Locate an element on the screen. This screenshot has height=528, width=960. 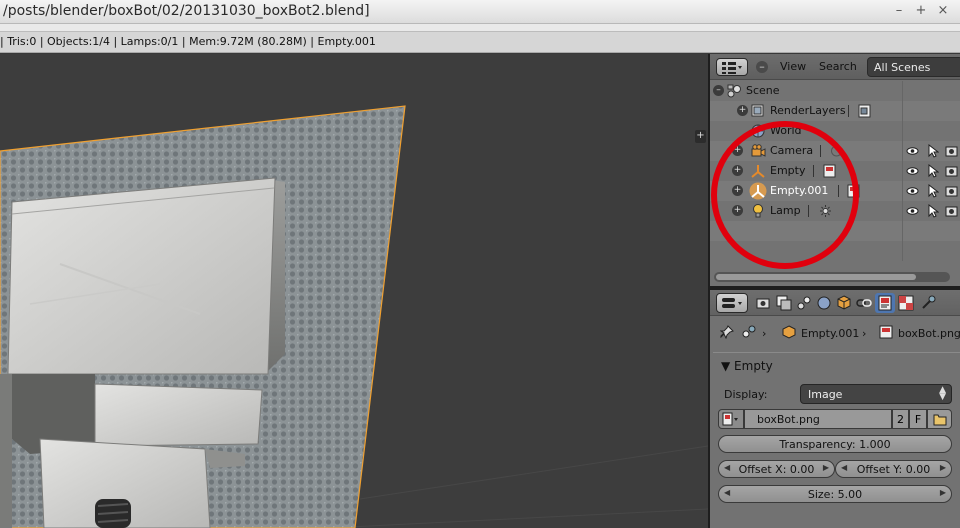
tab-scene is located at coordinates (804, 303).